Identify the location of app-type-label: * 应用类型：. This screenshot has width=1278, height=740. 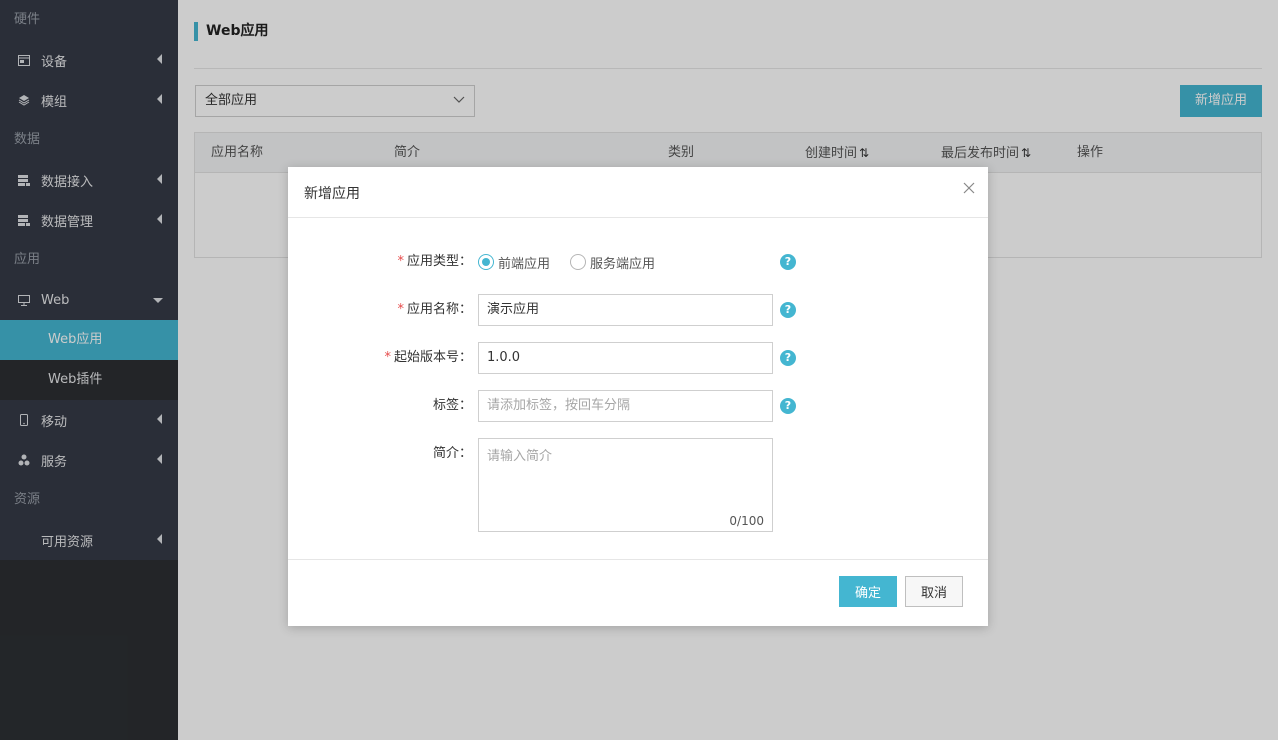
(434, 262).